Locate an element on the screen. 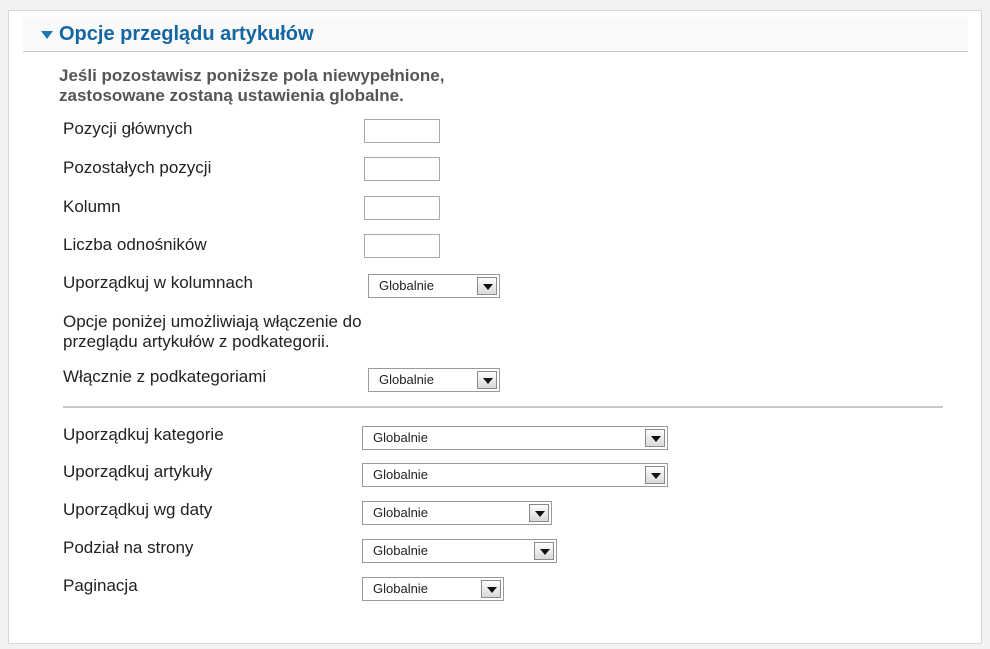 The width and height of the screenshot is (990, 649). links-input is located at coordinates (402, 246).